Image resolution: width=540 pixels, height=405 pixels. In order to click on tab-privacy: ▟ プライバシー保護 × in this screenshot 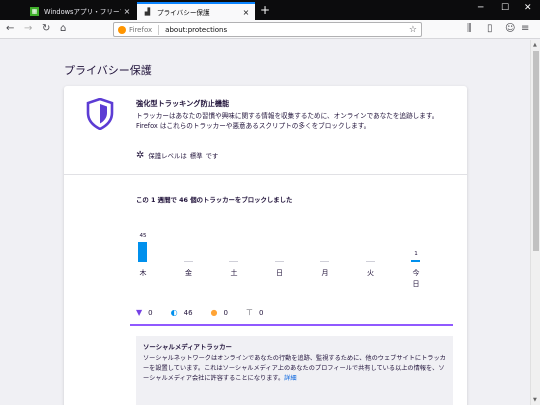, I will do `click(196, 11)`.